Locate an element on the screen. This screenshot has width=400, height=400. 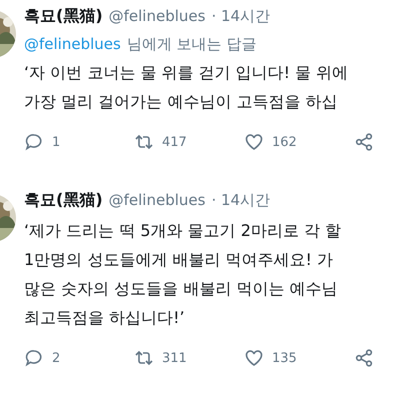
tweet-text-line: 최고득점을 하십니다!’ is located at coordinates (105, 318).